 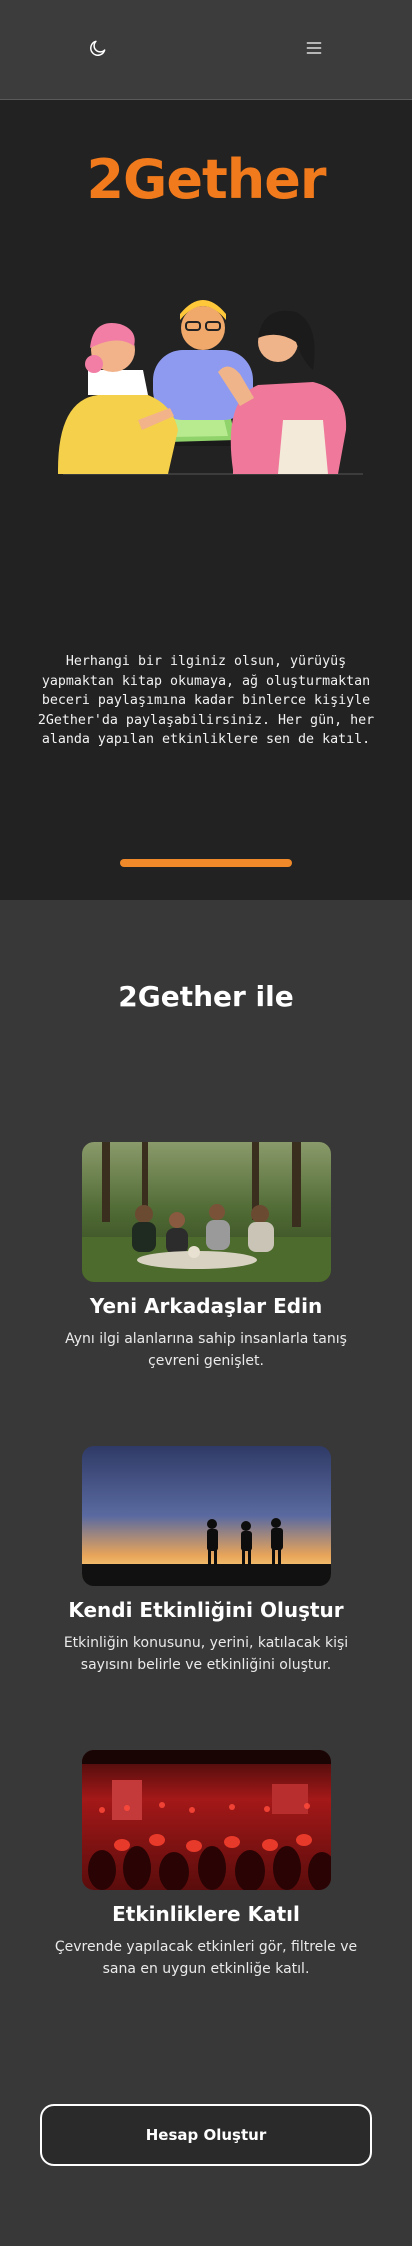 What do you see at coordinates (206, 863) in the screenshot?
I see `hero-accent-bar` at bounding box center [206, 863].